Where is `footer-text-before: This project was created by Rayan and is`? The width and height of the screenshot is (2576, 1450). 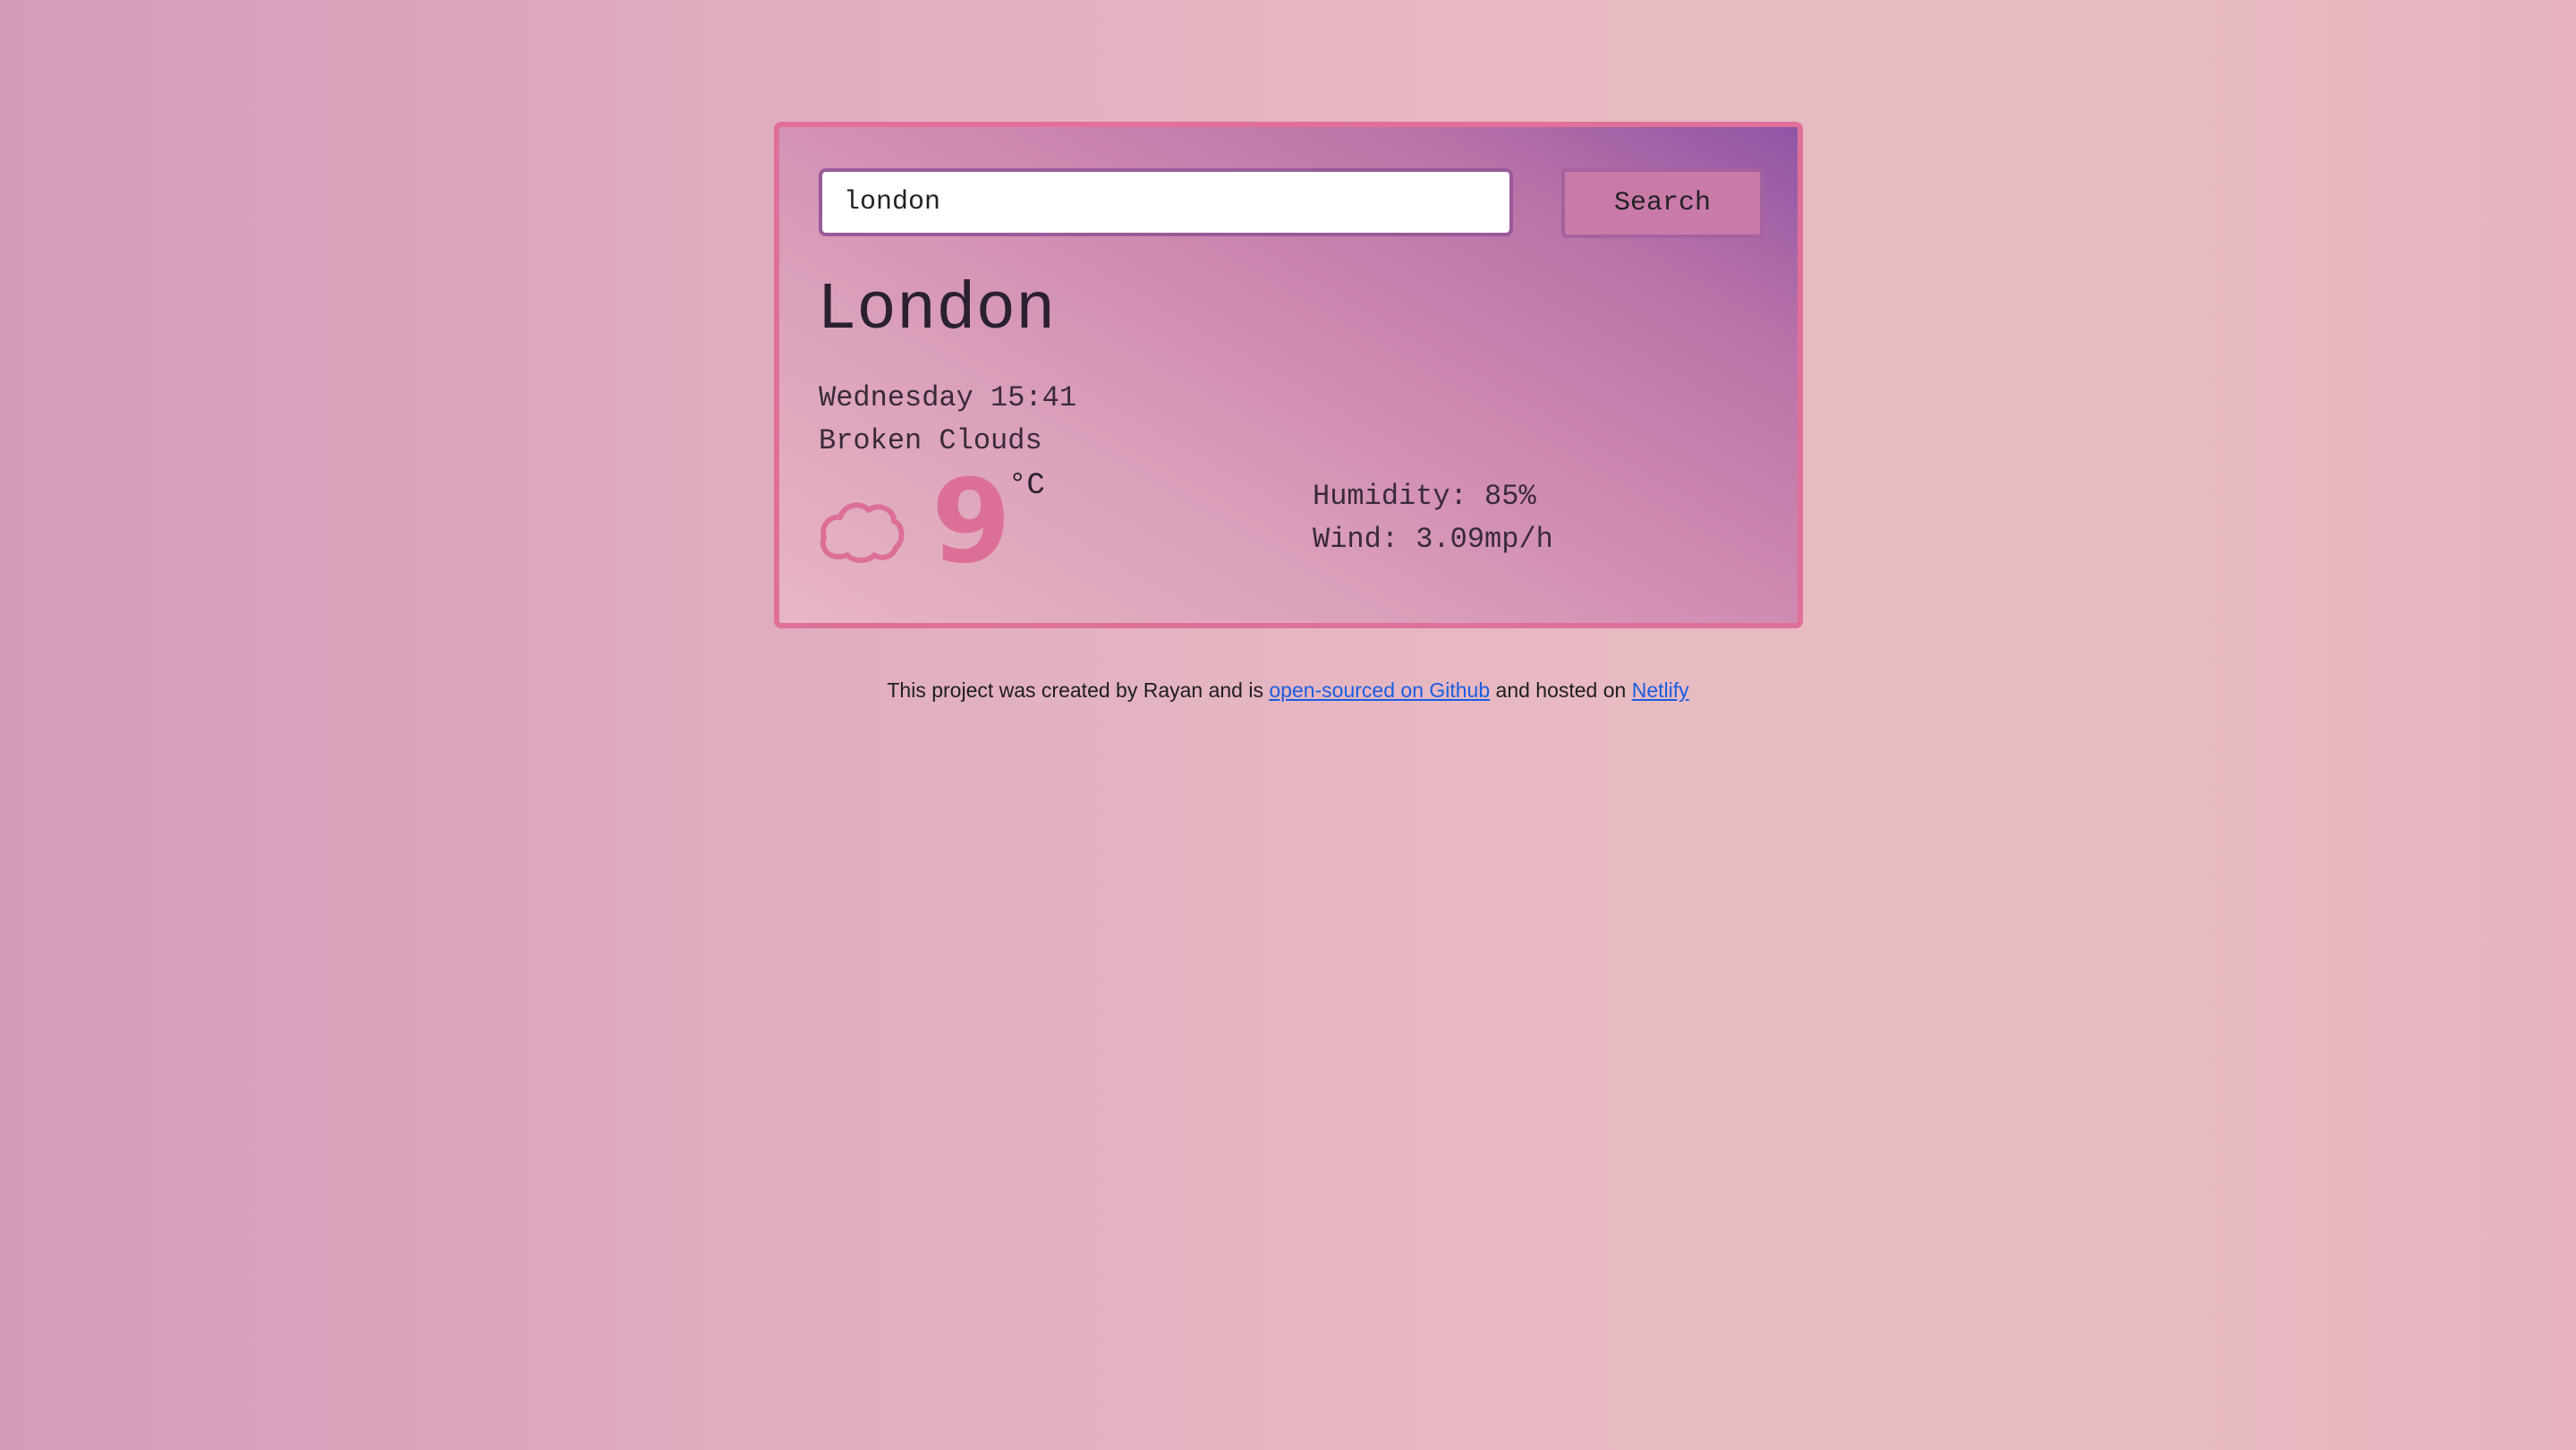
footer-text-before: This project was created by Rayan and is is located at coordinates (1078, 690).